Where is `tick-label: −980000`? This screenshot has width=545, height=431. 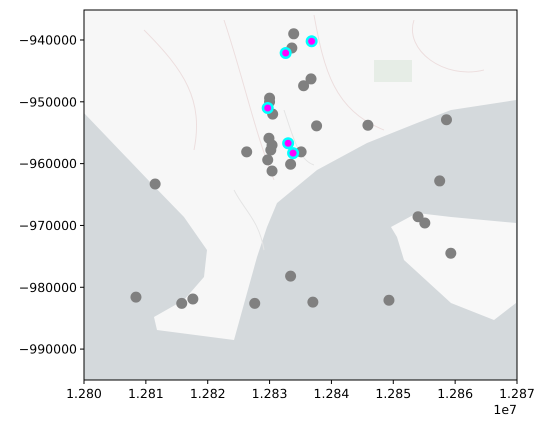 tick-label: −980000 is located at coordinates (47, 287).